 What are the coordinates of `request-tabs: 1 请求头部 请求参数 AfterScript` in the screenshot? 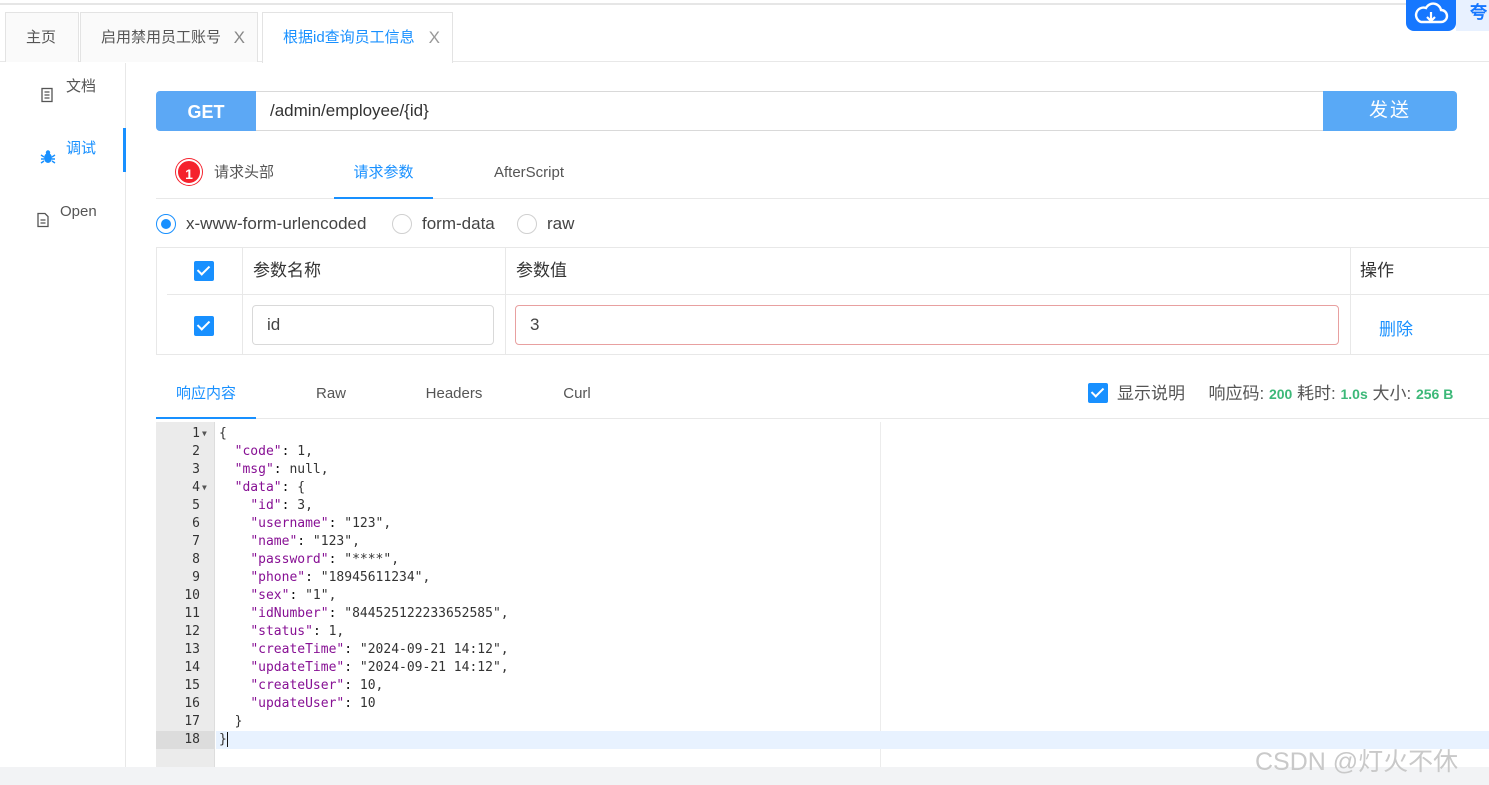 It's located at (822, 174).